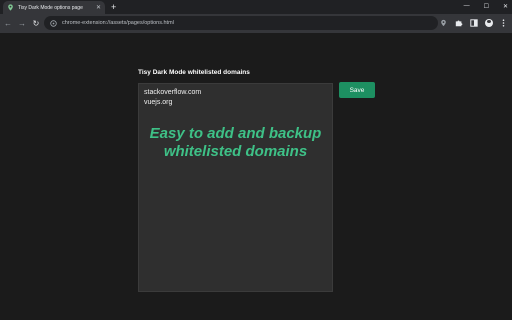 This screenshot has height=320, width=512. Describe the element at coordinates (36, 24) in the screenshot. I see `reload-button: ↻` at that location.